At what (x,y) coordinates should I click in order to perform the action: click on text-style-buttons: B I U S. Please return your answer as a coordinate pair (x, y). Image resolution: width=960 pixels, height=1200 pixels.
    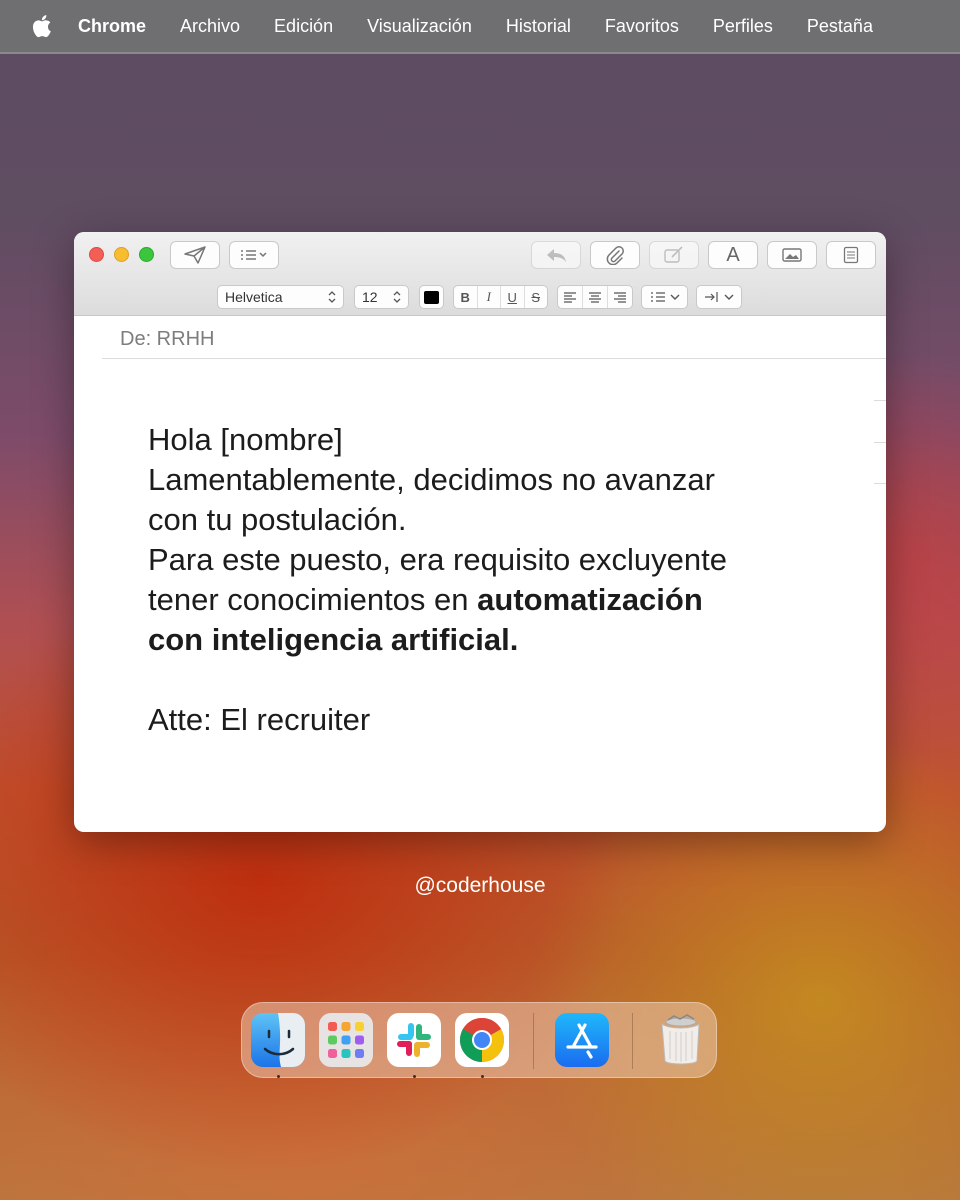
    Looking at the image, I should click on (500, 297).